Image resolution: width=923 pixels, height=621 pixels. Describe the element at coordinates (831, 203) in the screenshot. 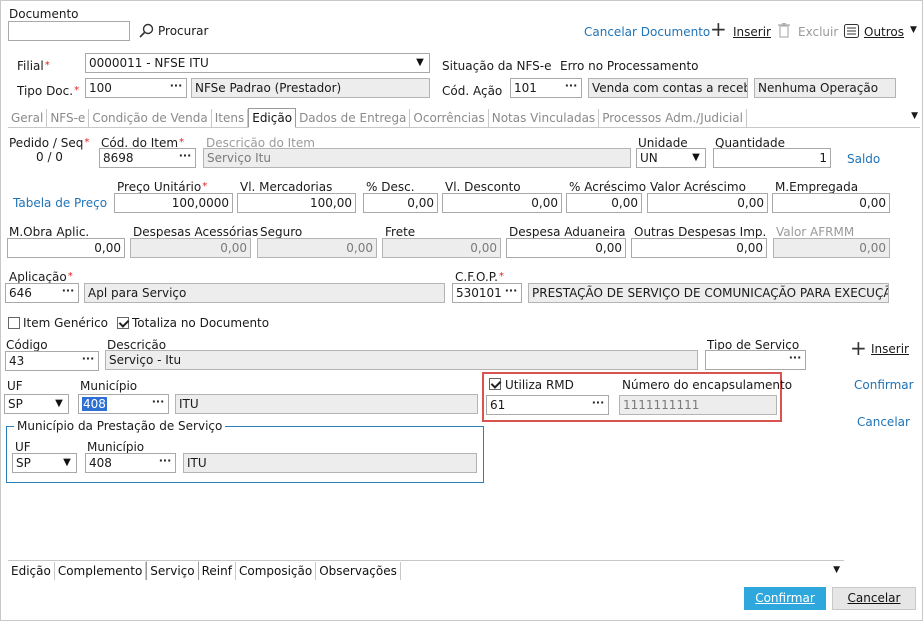

I see `m-empregada-input: 0,00` at that location.